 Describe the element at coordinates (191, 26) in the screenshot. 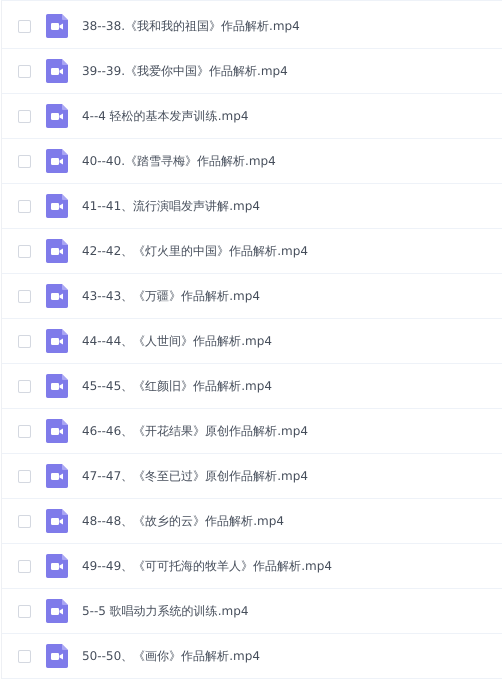

I see `file-name: 38--38.《我和我的祖国》作品解析.mp4` at that location.